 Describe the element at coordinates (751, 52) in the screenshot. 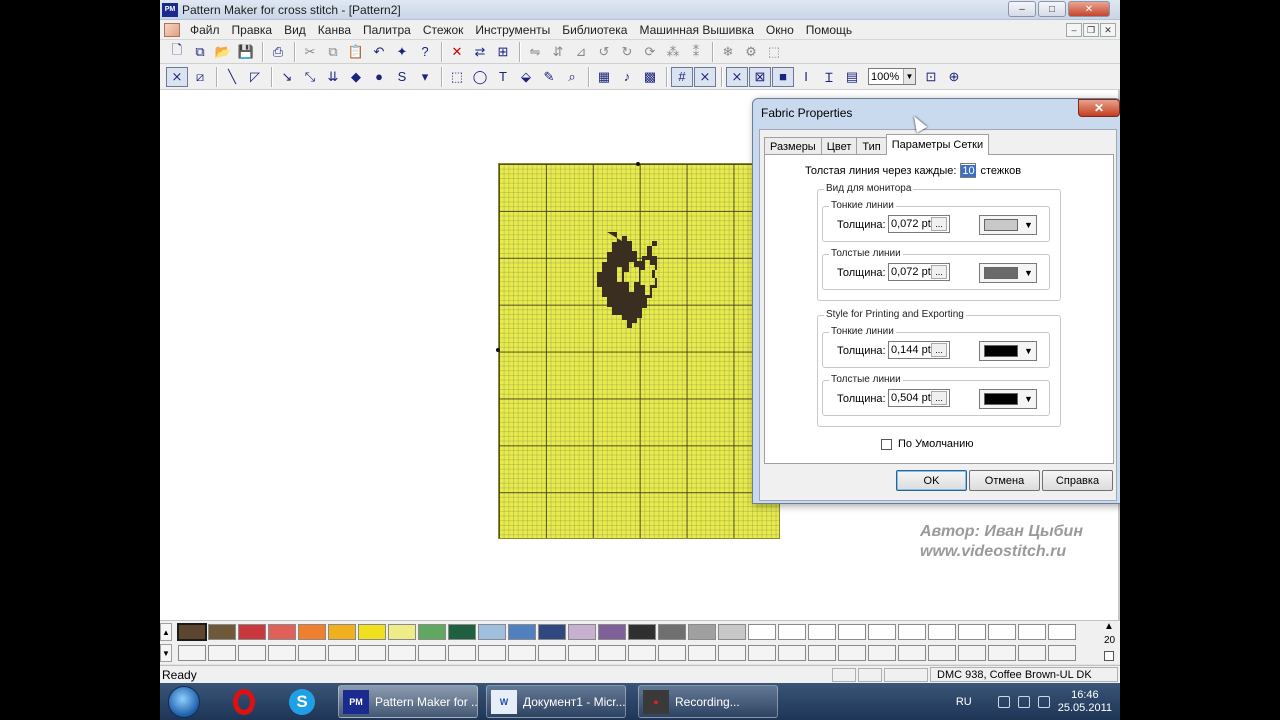

I see `pattern-icon: ⚙` at that location.